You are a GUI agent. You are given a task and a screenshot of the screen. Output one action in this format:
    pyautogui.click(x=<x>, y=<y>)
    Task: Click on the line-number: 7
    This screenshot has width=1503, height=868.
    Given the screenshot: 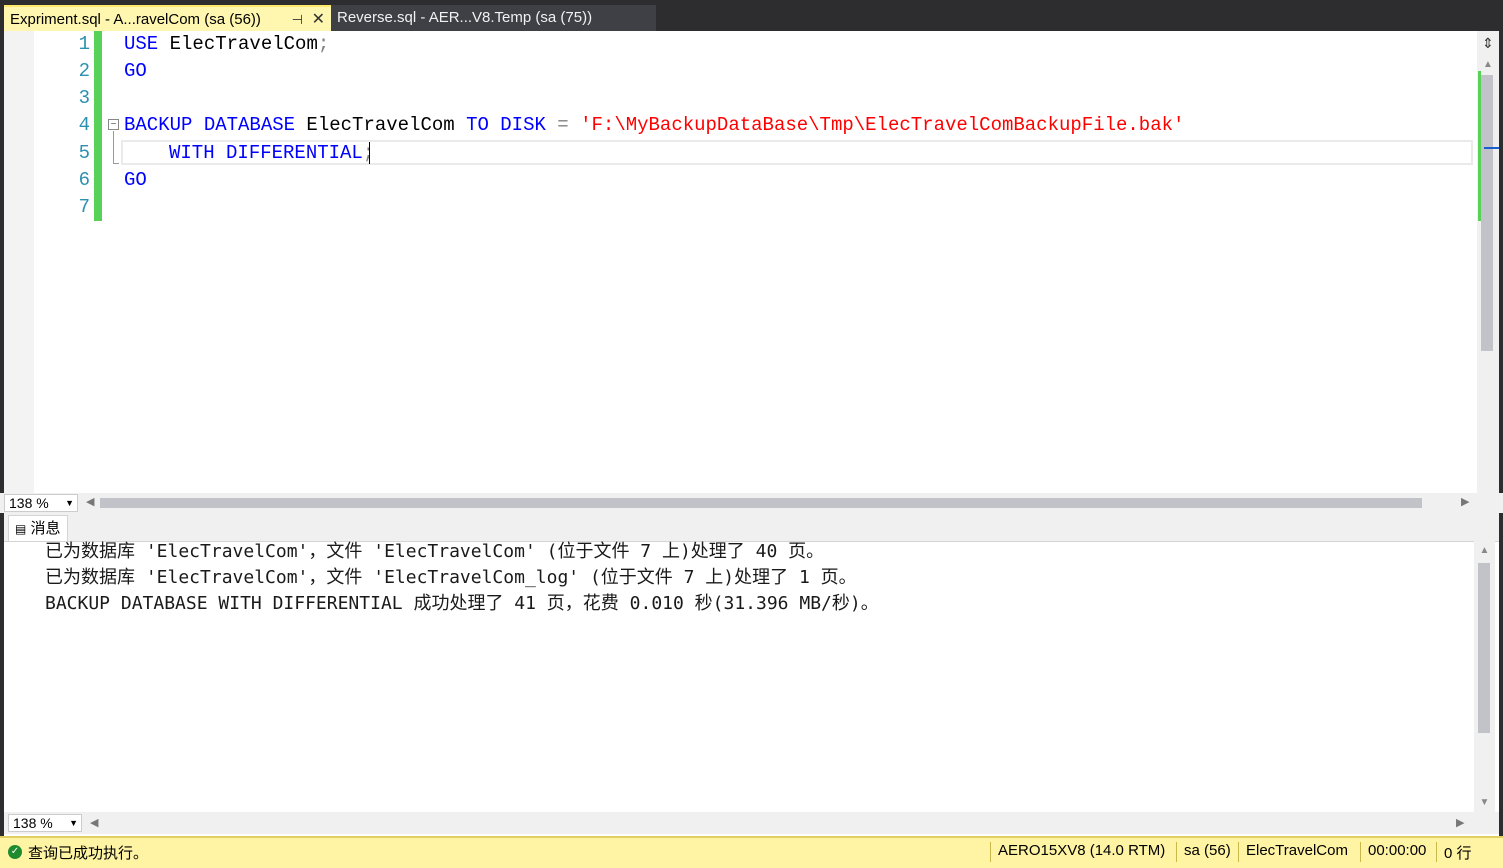 What is the action you would take?
    pyautogui.click(x=84, y=207)
    